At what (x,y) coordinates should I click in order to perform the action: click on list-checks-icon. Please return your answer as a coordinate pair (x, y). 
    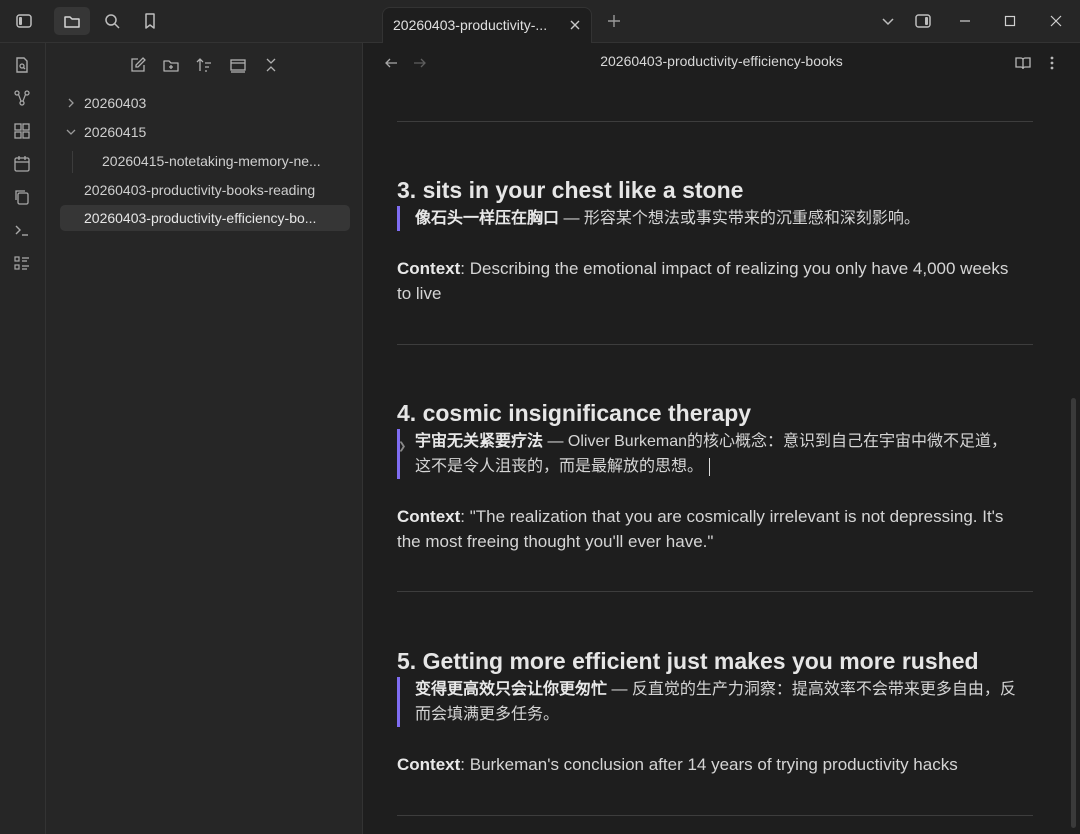
    Looking at the image, I should click on (21, 263).